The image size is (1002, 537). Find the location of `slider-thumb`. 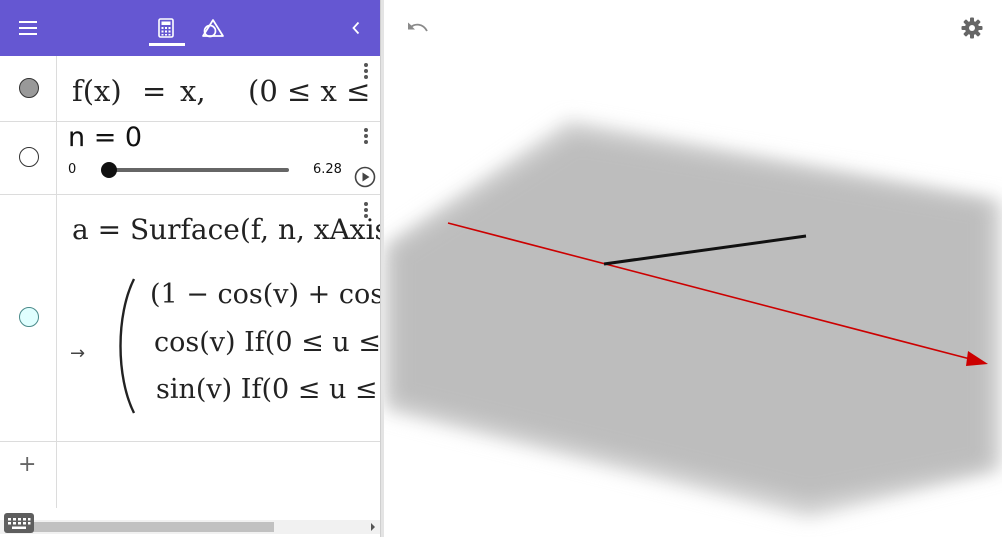

slider-thumb is located at coordinates (109, 170).